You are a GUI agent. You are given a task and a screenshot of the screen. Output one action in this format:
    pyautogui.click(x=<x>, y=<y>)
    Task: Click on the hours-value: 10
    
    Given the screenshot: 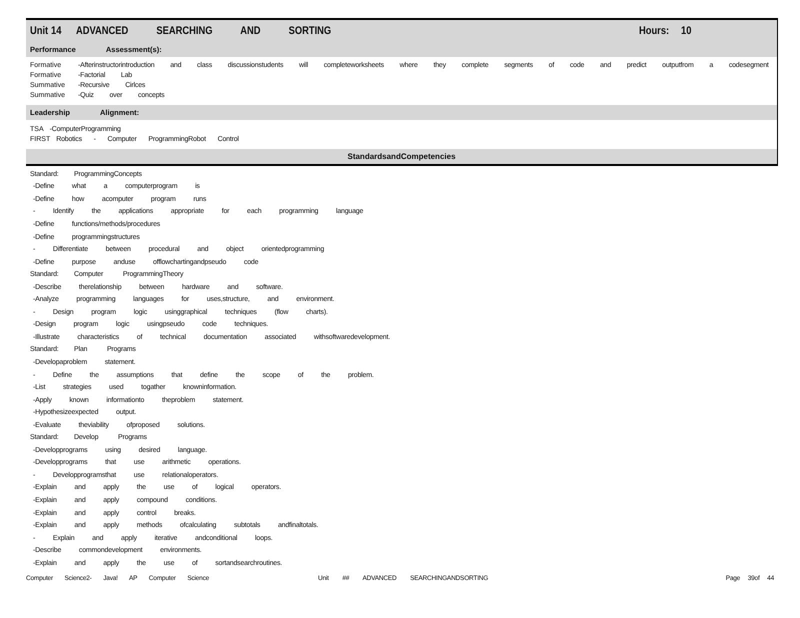 What is the action you would take?
    pyautogui.click(x=686, y=31)
    